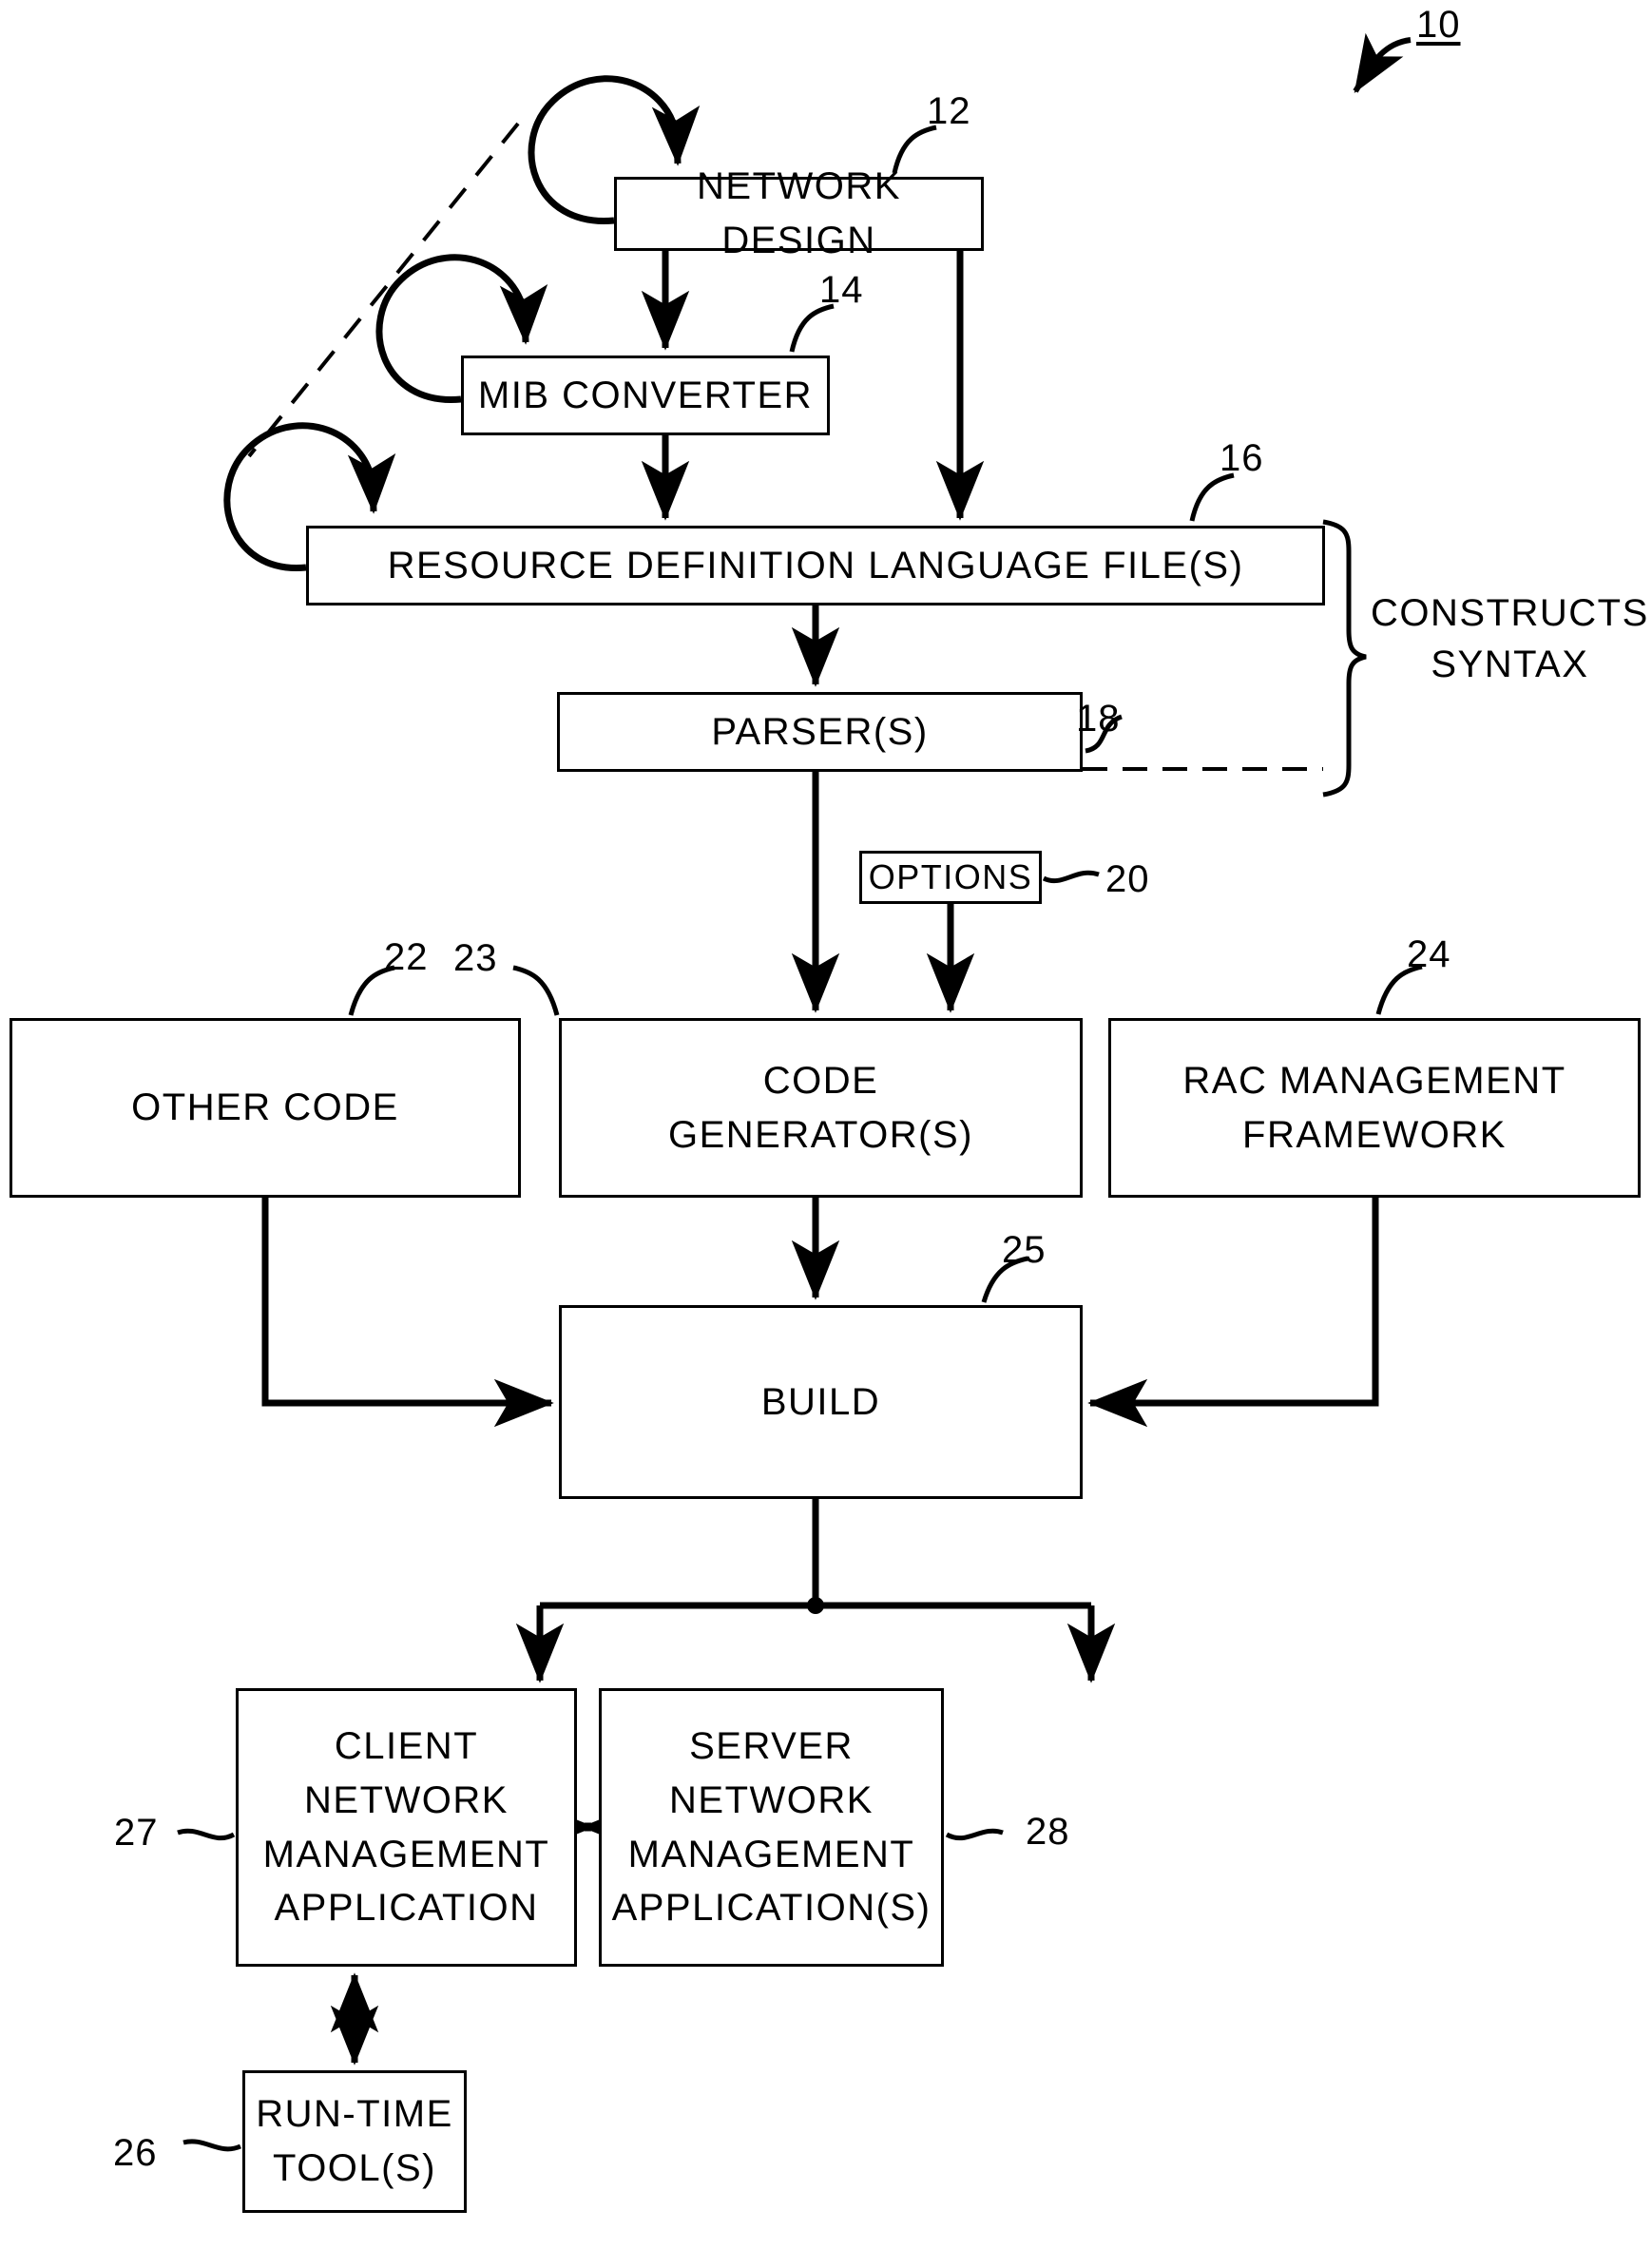 This screenshot has width=1652, height=2268. I want to click on box-server-network-management-application: SERVER NETWORK MANAGEMENT APPLICATION(S), so click(771, 1827).